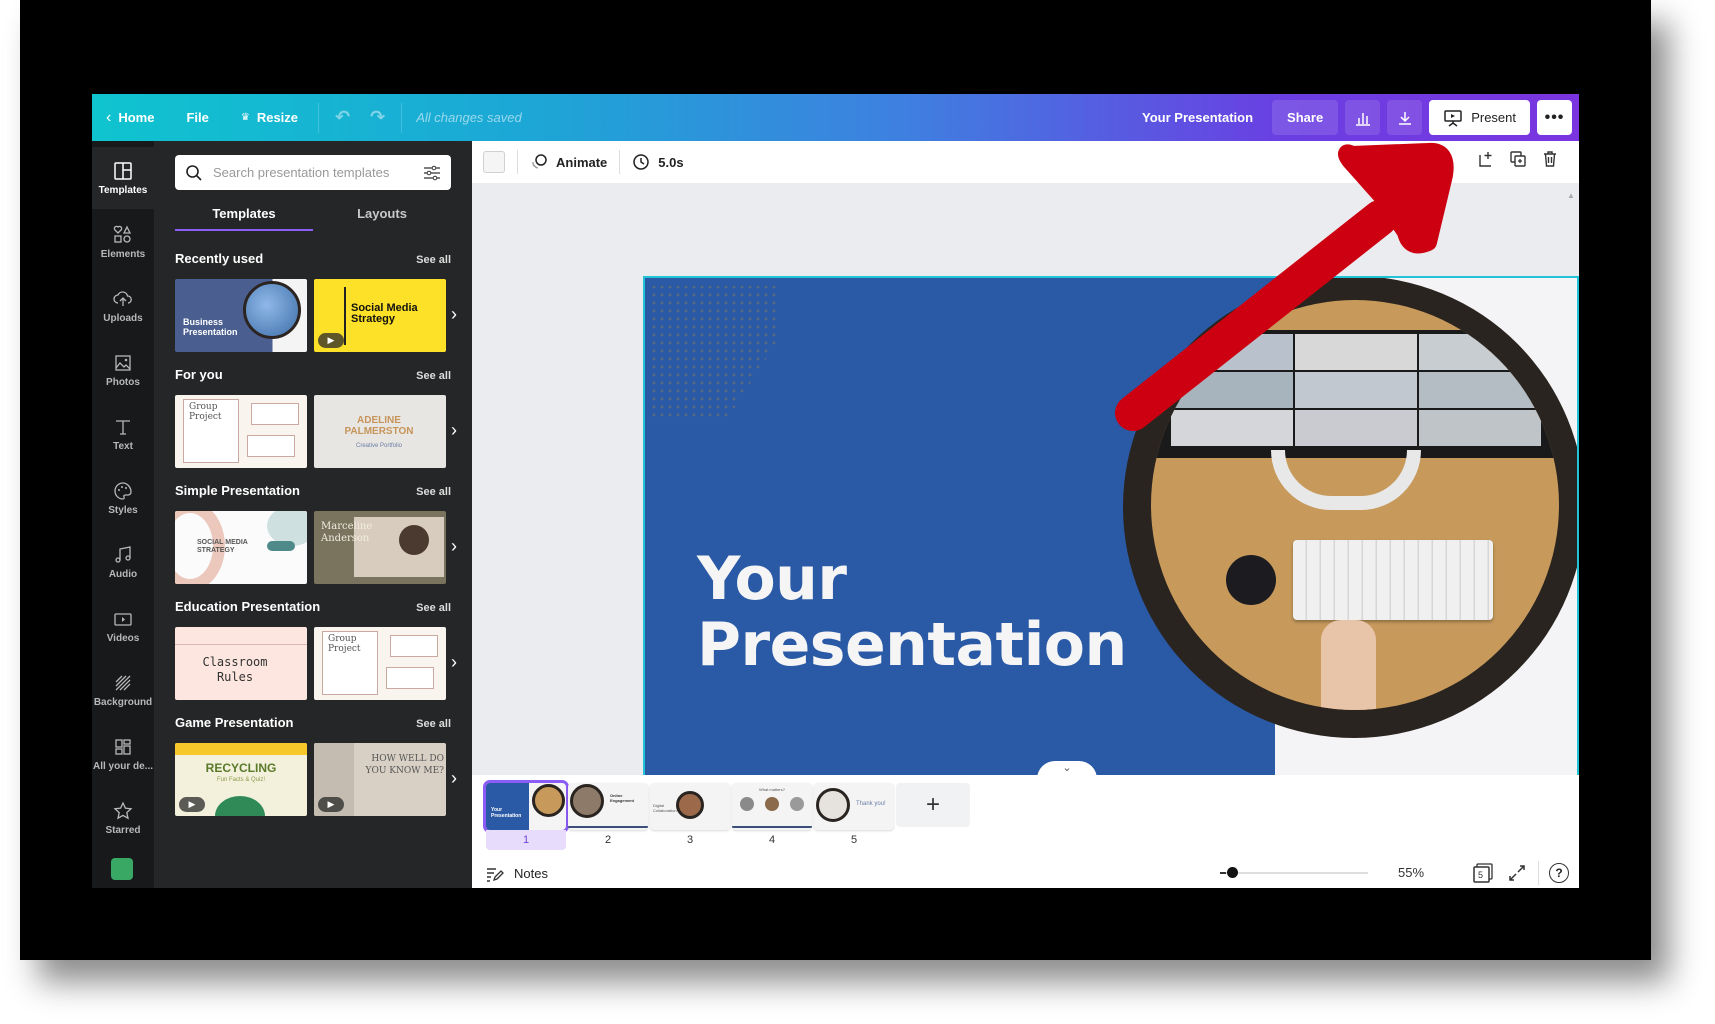 The width and height of the screenshot is (1715, 1024). Describe the element at coordinates (269, 117) in the screenshot. I see `resize-button: ♛ Resize` at that location.